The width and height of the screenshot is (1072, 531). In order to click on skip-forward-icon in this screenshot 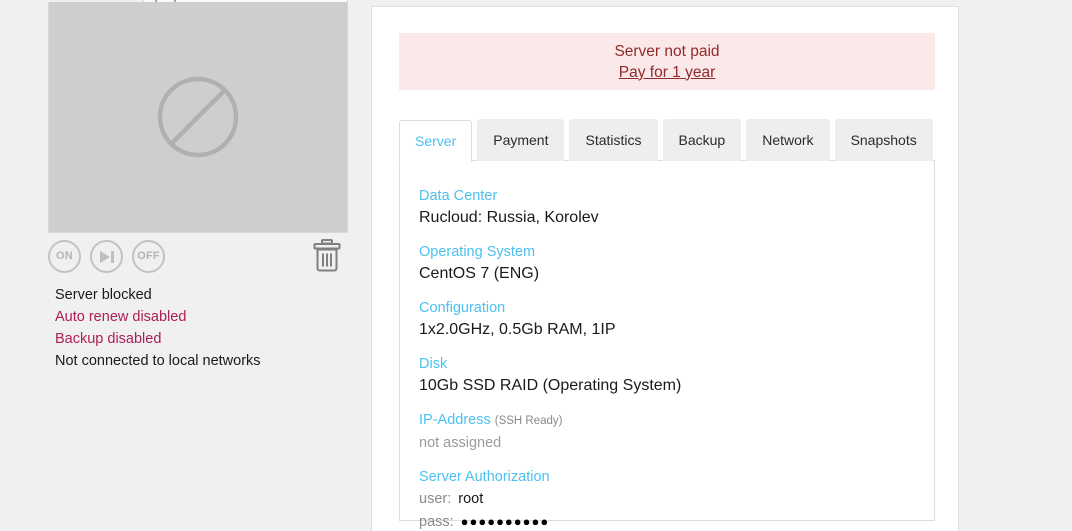, I will do `click(106, 256)`.